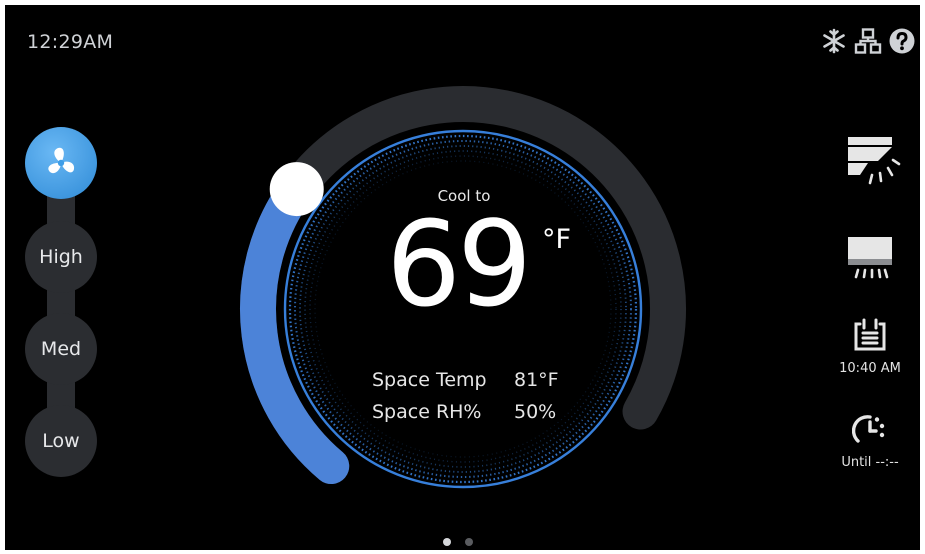 The width and height of the screenshot is (925, 554). Describe the element at coordinates (459, 264) in the screenshot. I see `setpoint-value: 69` at that location.